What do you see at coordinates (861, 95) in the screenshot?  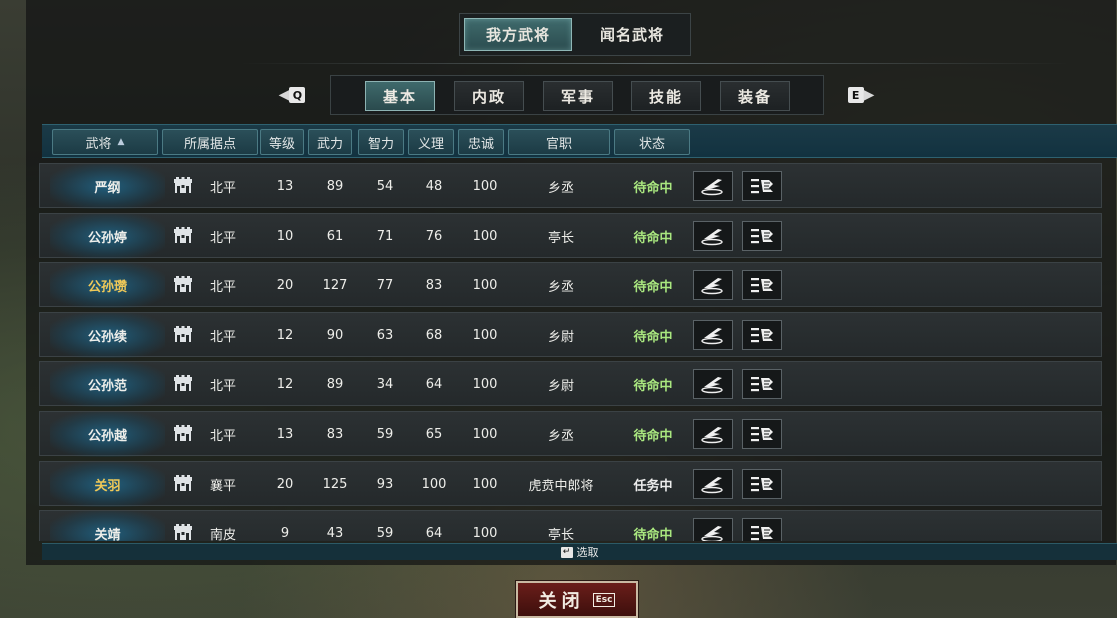 I see `next-tab-button: E ▶` at bounding box center [861, 95].